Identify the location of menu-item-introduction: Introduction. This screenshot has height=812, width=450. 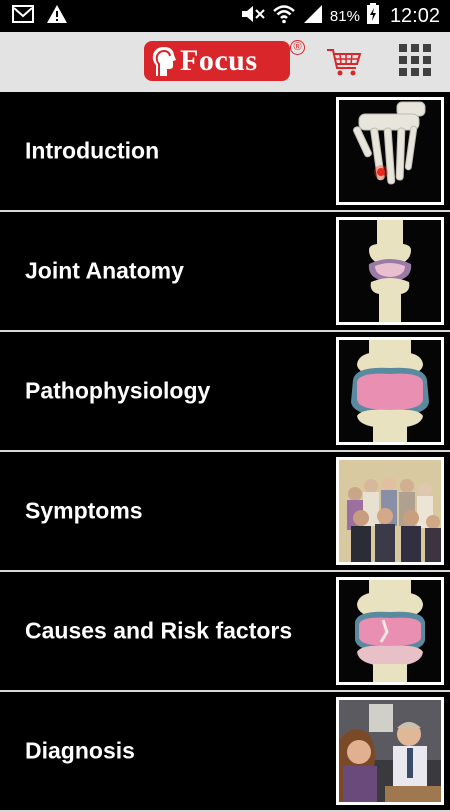
(225, 152).